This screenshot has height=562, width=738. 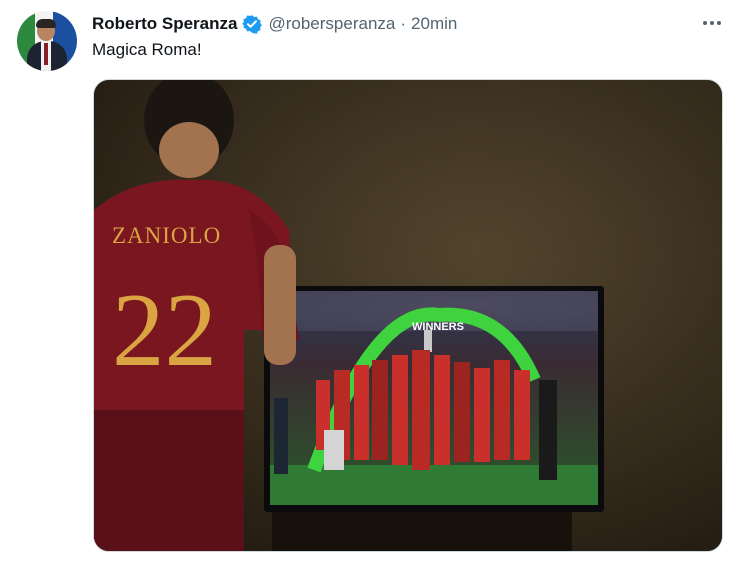 What do you see at coordinates (164, 329) in the screenshot?
I see `jersey-number: 22` at bounding box center [164, 329].